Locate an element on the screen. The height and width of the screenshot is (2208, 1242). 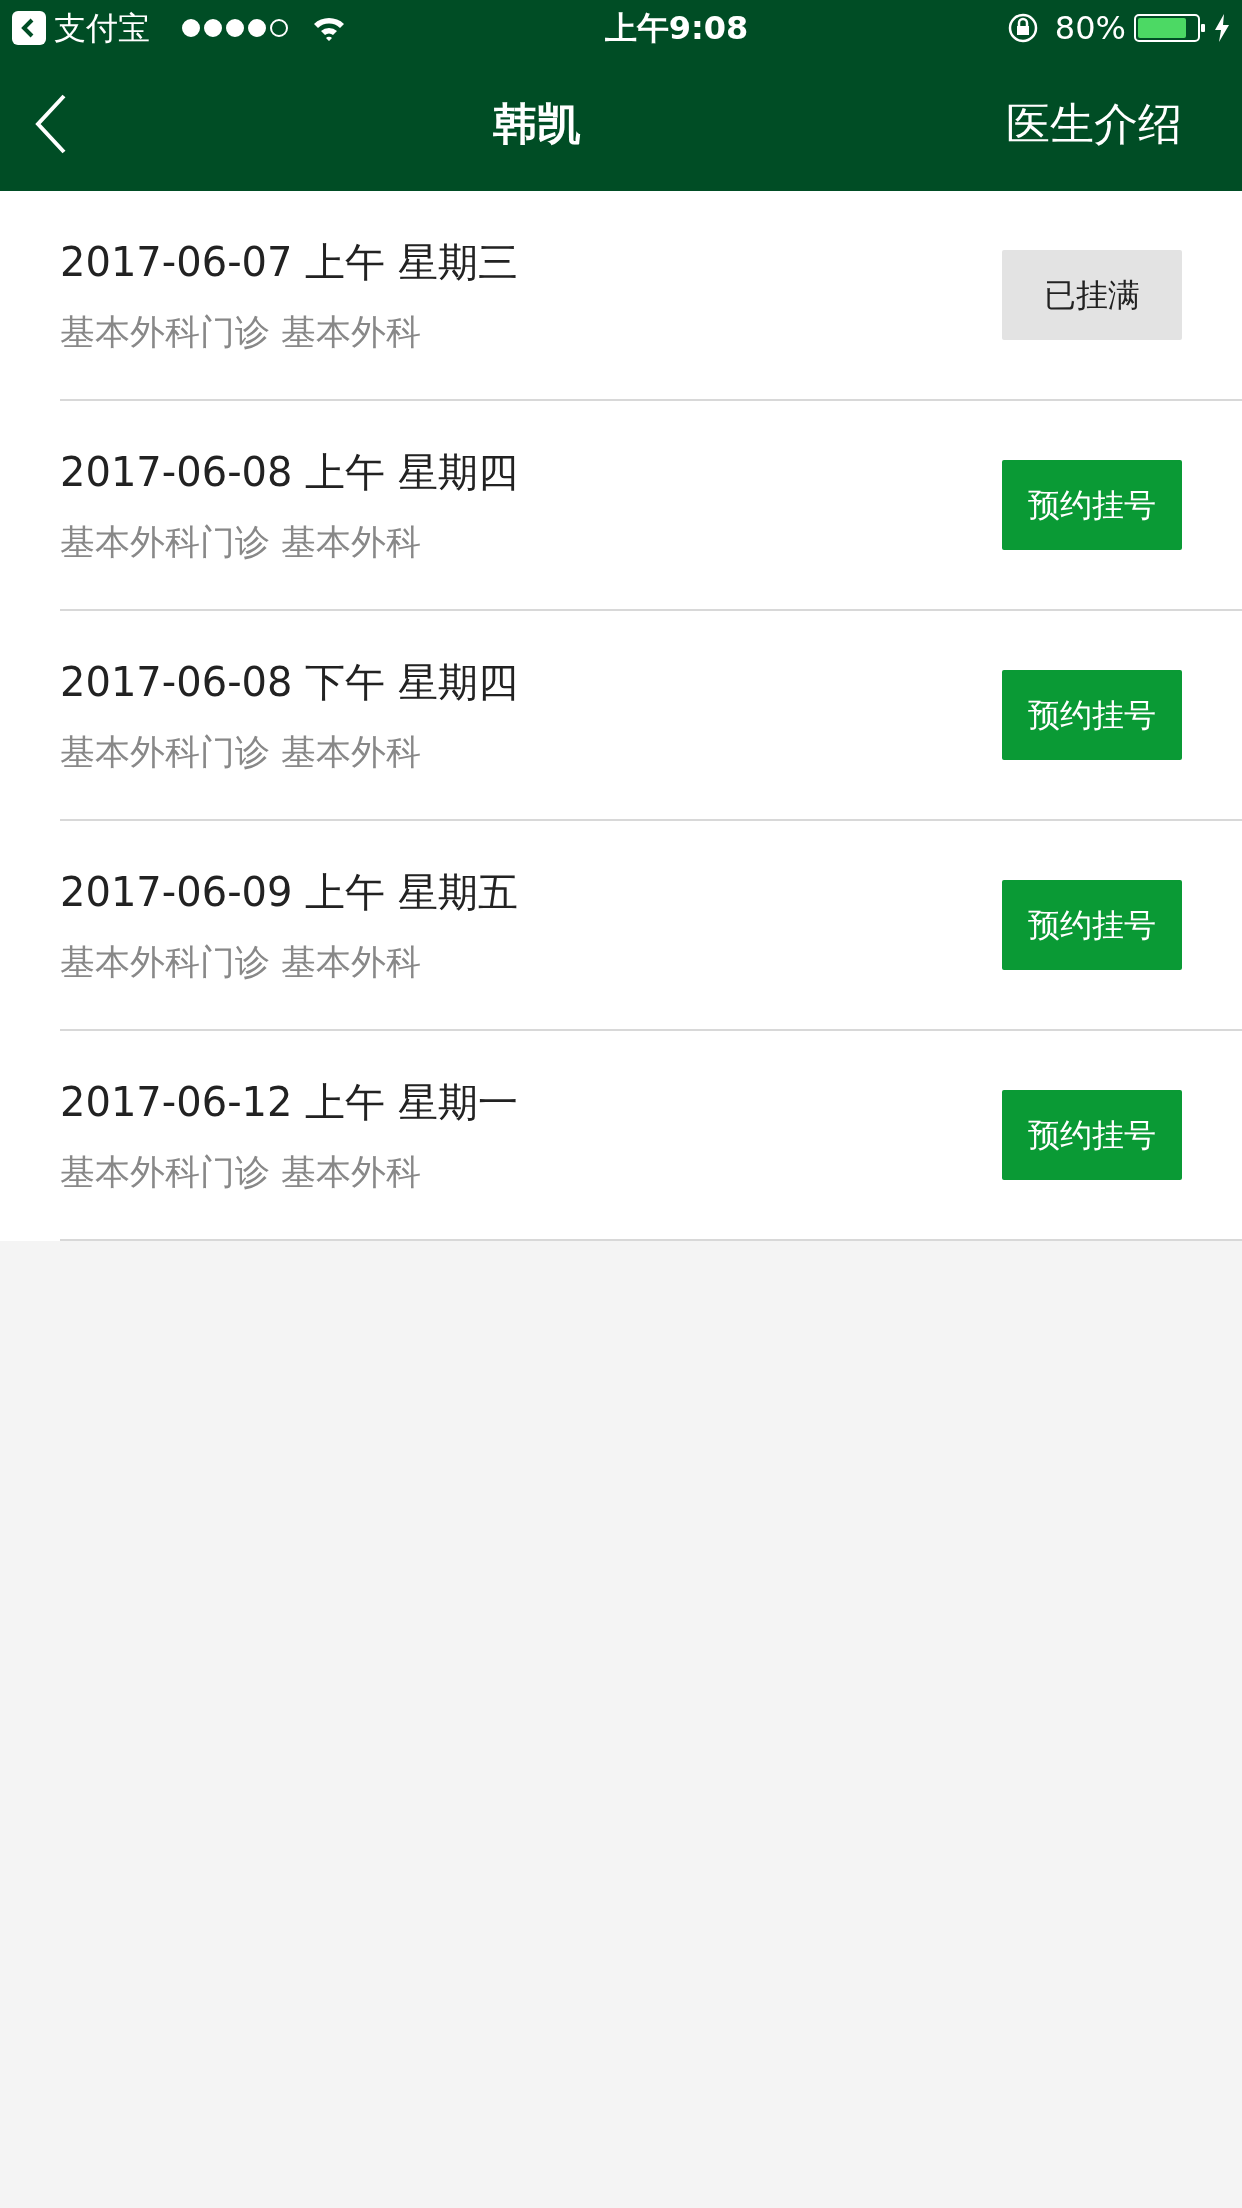
back-app-label: 支付宝 is located at coordinates (102, 28).